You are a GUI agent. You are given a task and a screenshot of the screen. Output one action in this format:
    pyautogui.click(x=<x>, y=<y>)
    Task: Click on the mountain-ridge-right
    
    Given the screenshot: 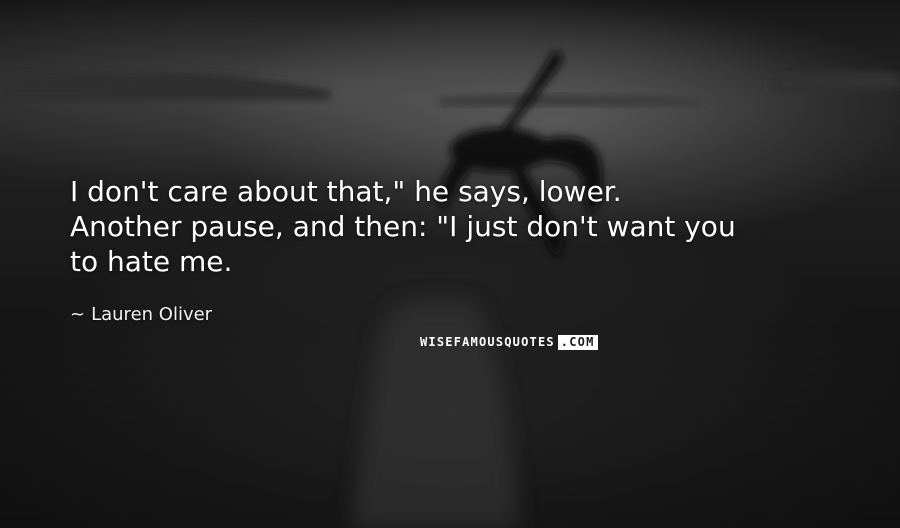 What is the action you would take?
    pyautogui.click(x=835, y=81)
    